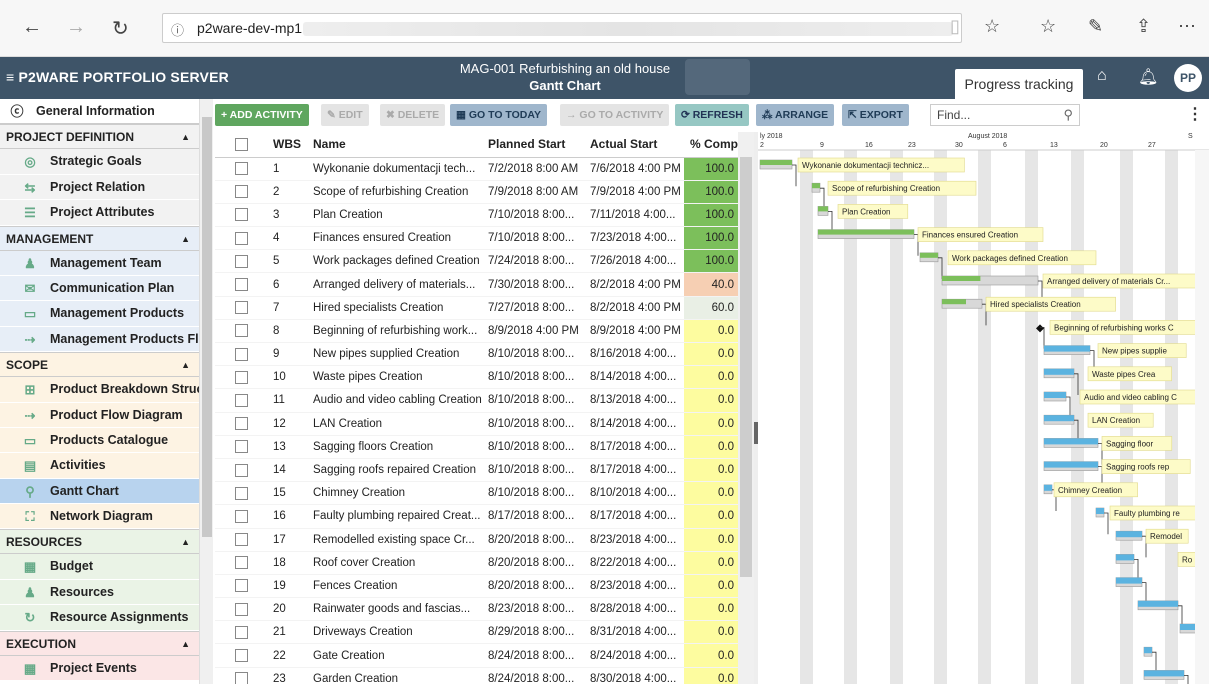 This screenshot has height=684, width=1209. What do you see at coordinates (345, 115) in the screenshot?
I see `edit-button: ✎ EDIT` at bounding box center [345, 115].